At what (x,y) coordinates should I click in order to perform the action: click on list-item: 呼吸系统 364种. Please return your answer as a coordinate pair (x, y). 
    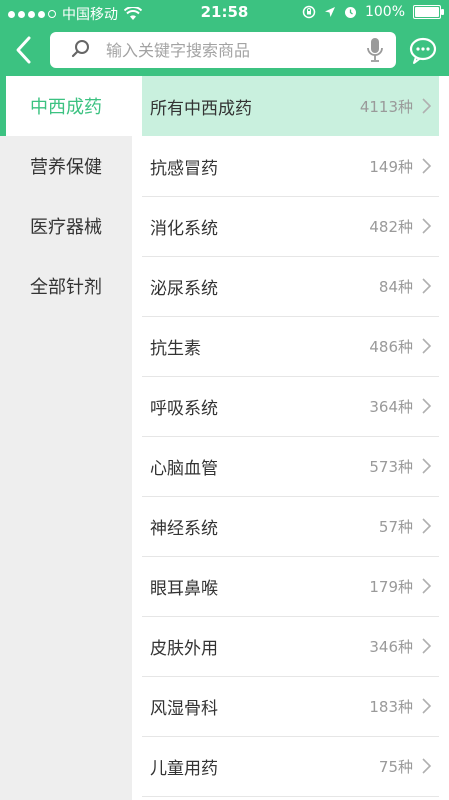
    Looking at the image, I should click on (290, 406).